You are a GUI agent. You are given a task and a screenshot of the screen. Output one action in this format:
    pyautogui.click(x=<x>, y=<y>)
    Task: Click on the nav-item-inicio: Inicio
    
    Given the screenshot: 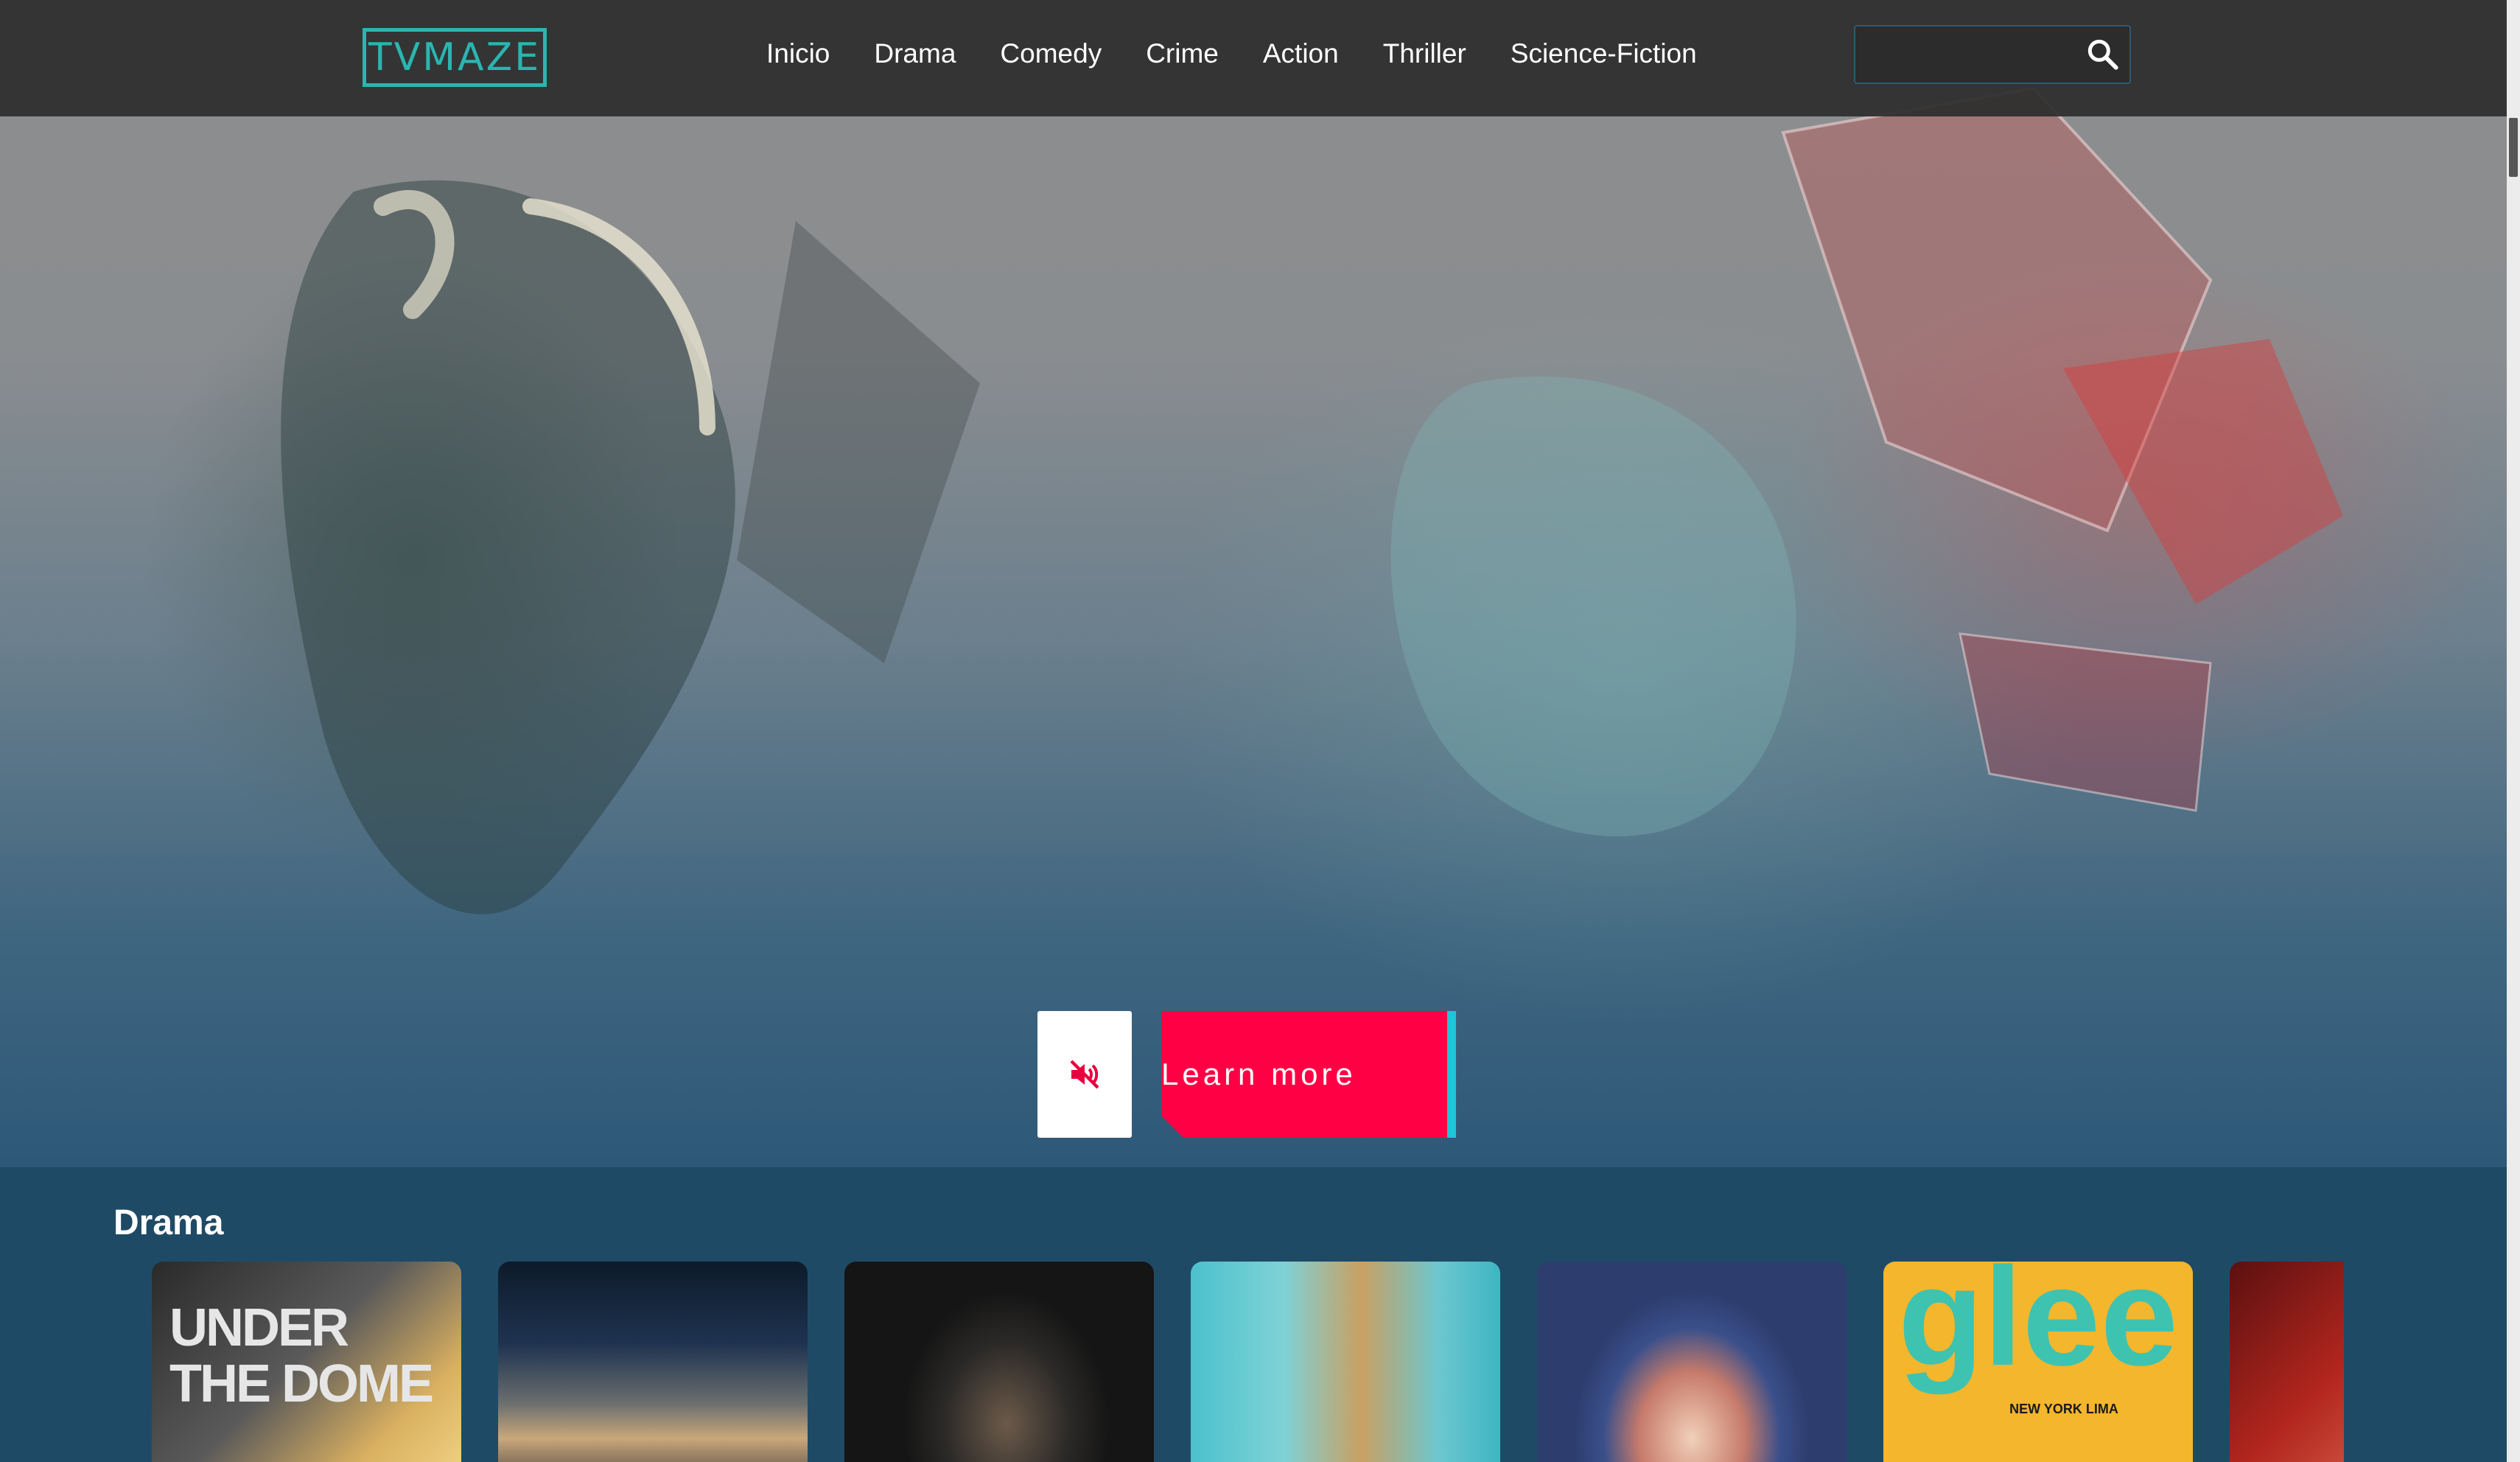 What is the action you would take?
    pyautogui.click(x=798, y=53)
    